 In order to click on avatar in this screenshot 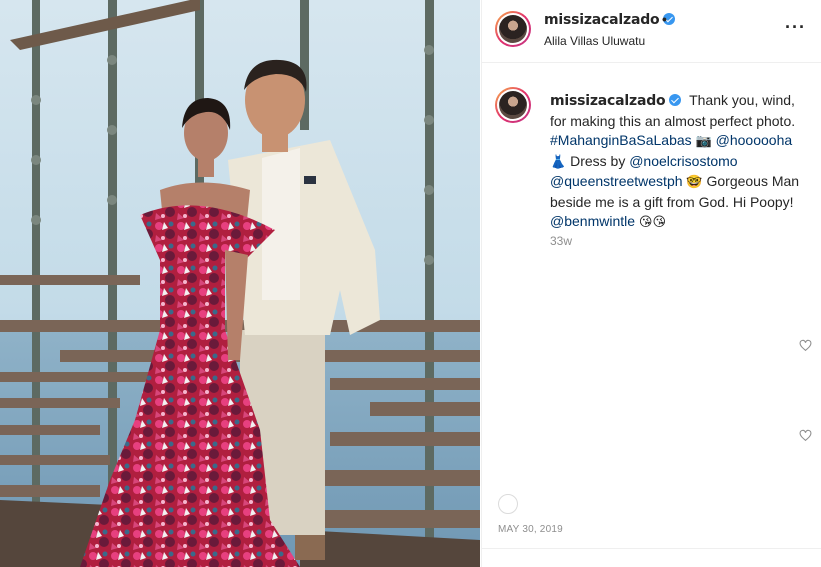, I will do `click(513, 29)`.